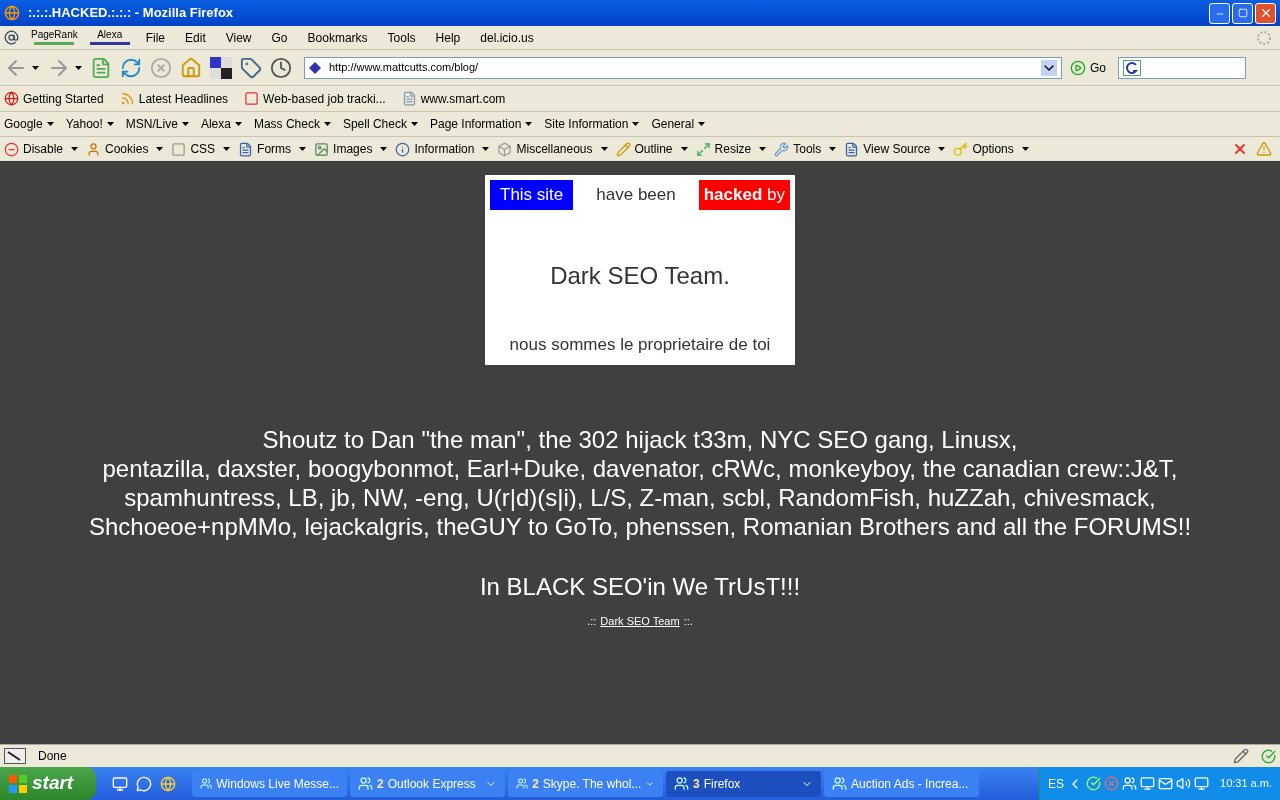 Image resolution: width=1280 pixels, height=800 pixels. What do you see at coordinates (11, 98) in the screenshot?
I see `globe-icon` at bounding box center [11, 98].